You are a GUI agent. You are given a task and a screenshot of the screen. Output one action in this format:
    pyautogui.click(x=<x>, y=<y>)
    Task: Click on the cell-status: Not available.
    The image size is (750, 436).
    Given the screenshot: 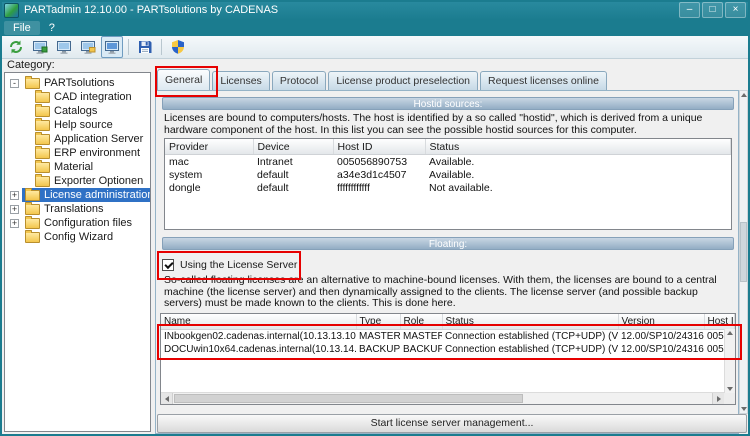 What is the action you would take?
    pyautogui.click(x=578, y=187)
    